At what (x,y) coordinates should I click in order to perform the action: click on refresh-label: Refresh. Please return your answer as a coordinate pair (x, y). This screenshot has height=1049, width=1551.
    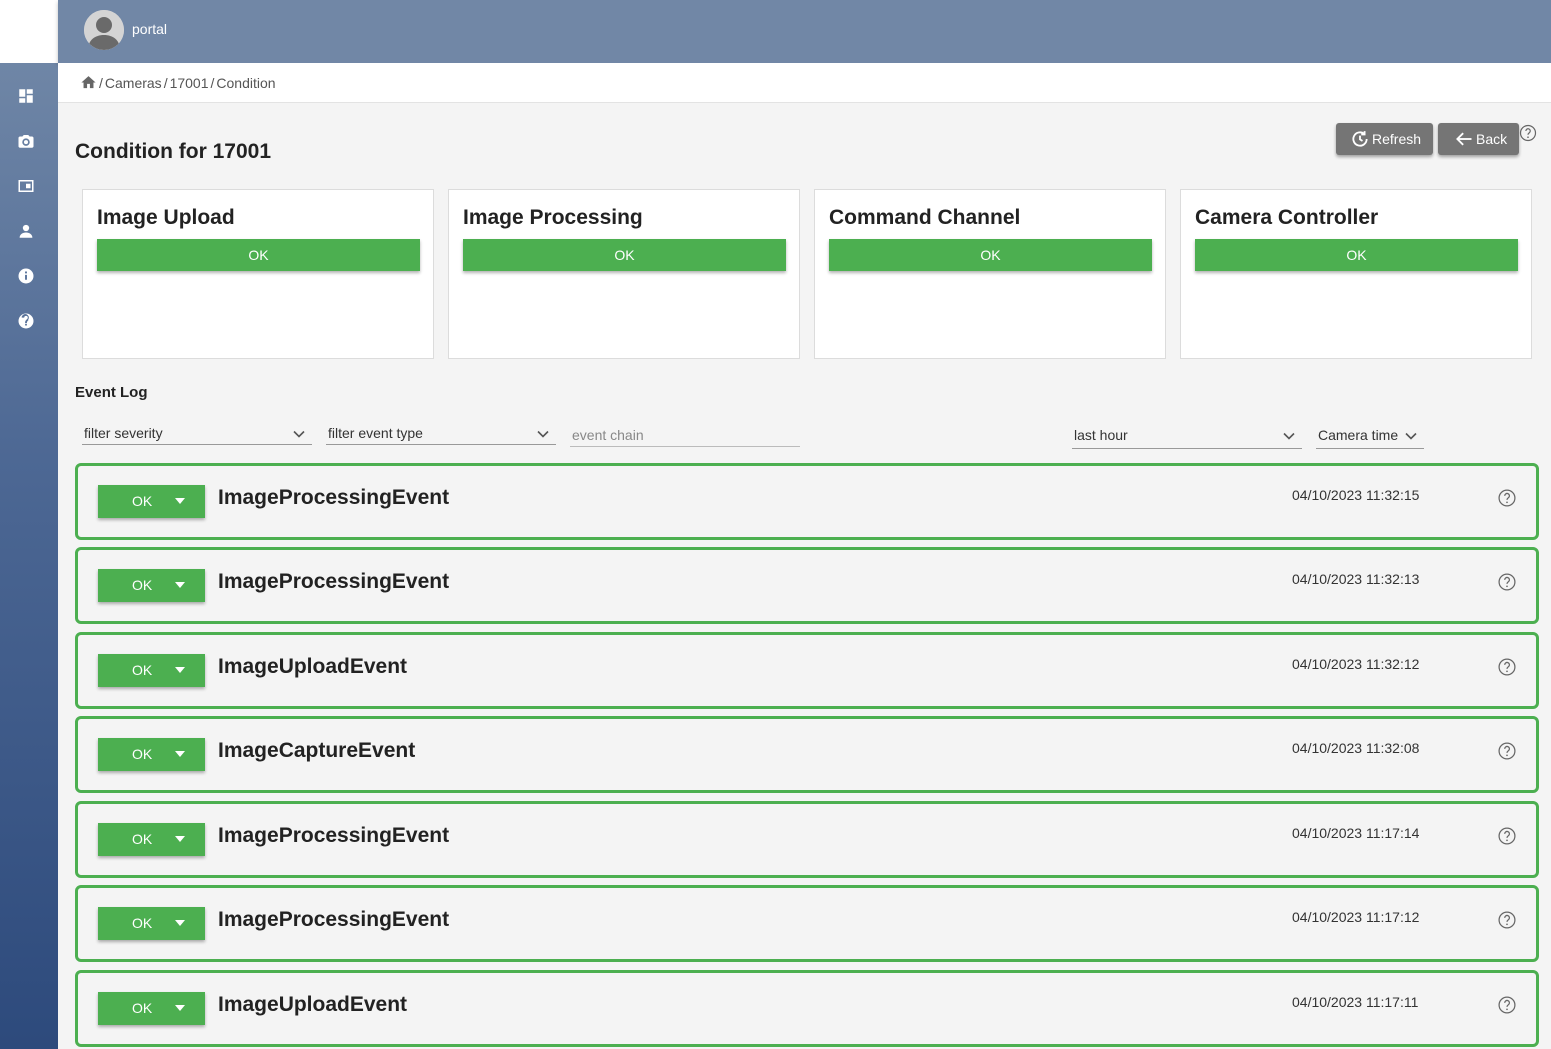
    Looking at the image, I should click on (1397, 139).